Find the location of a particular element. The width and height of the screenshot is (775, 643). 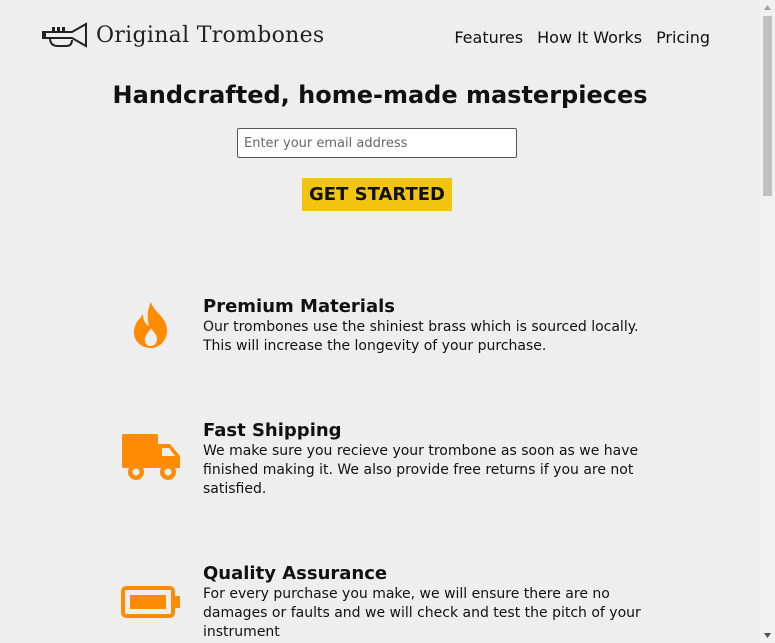

feature-title: Fast Shipping is located at coordinates (272, 430).